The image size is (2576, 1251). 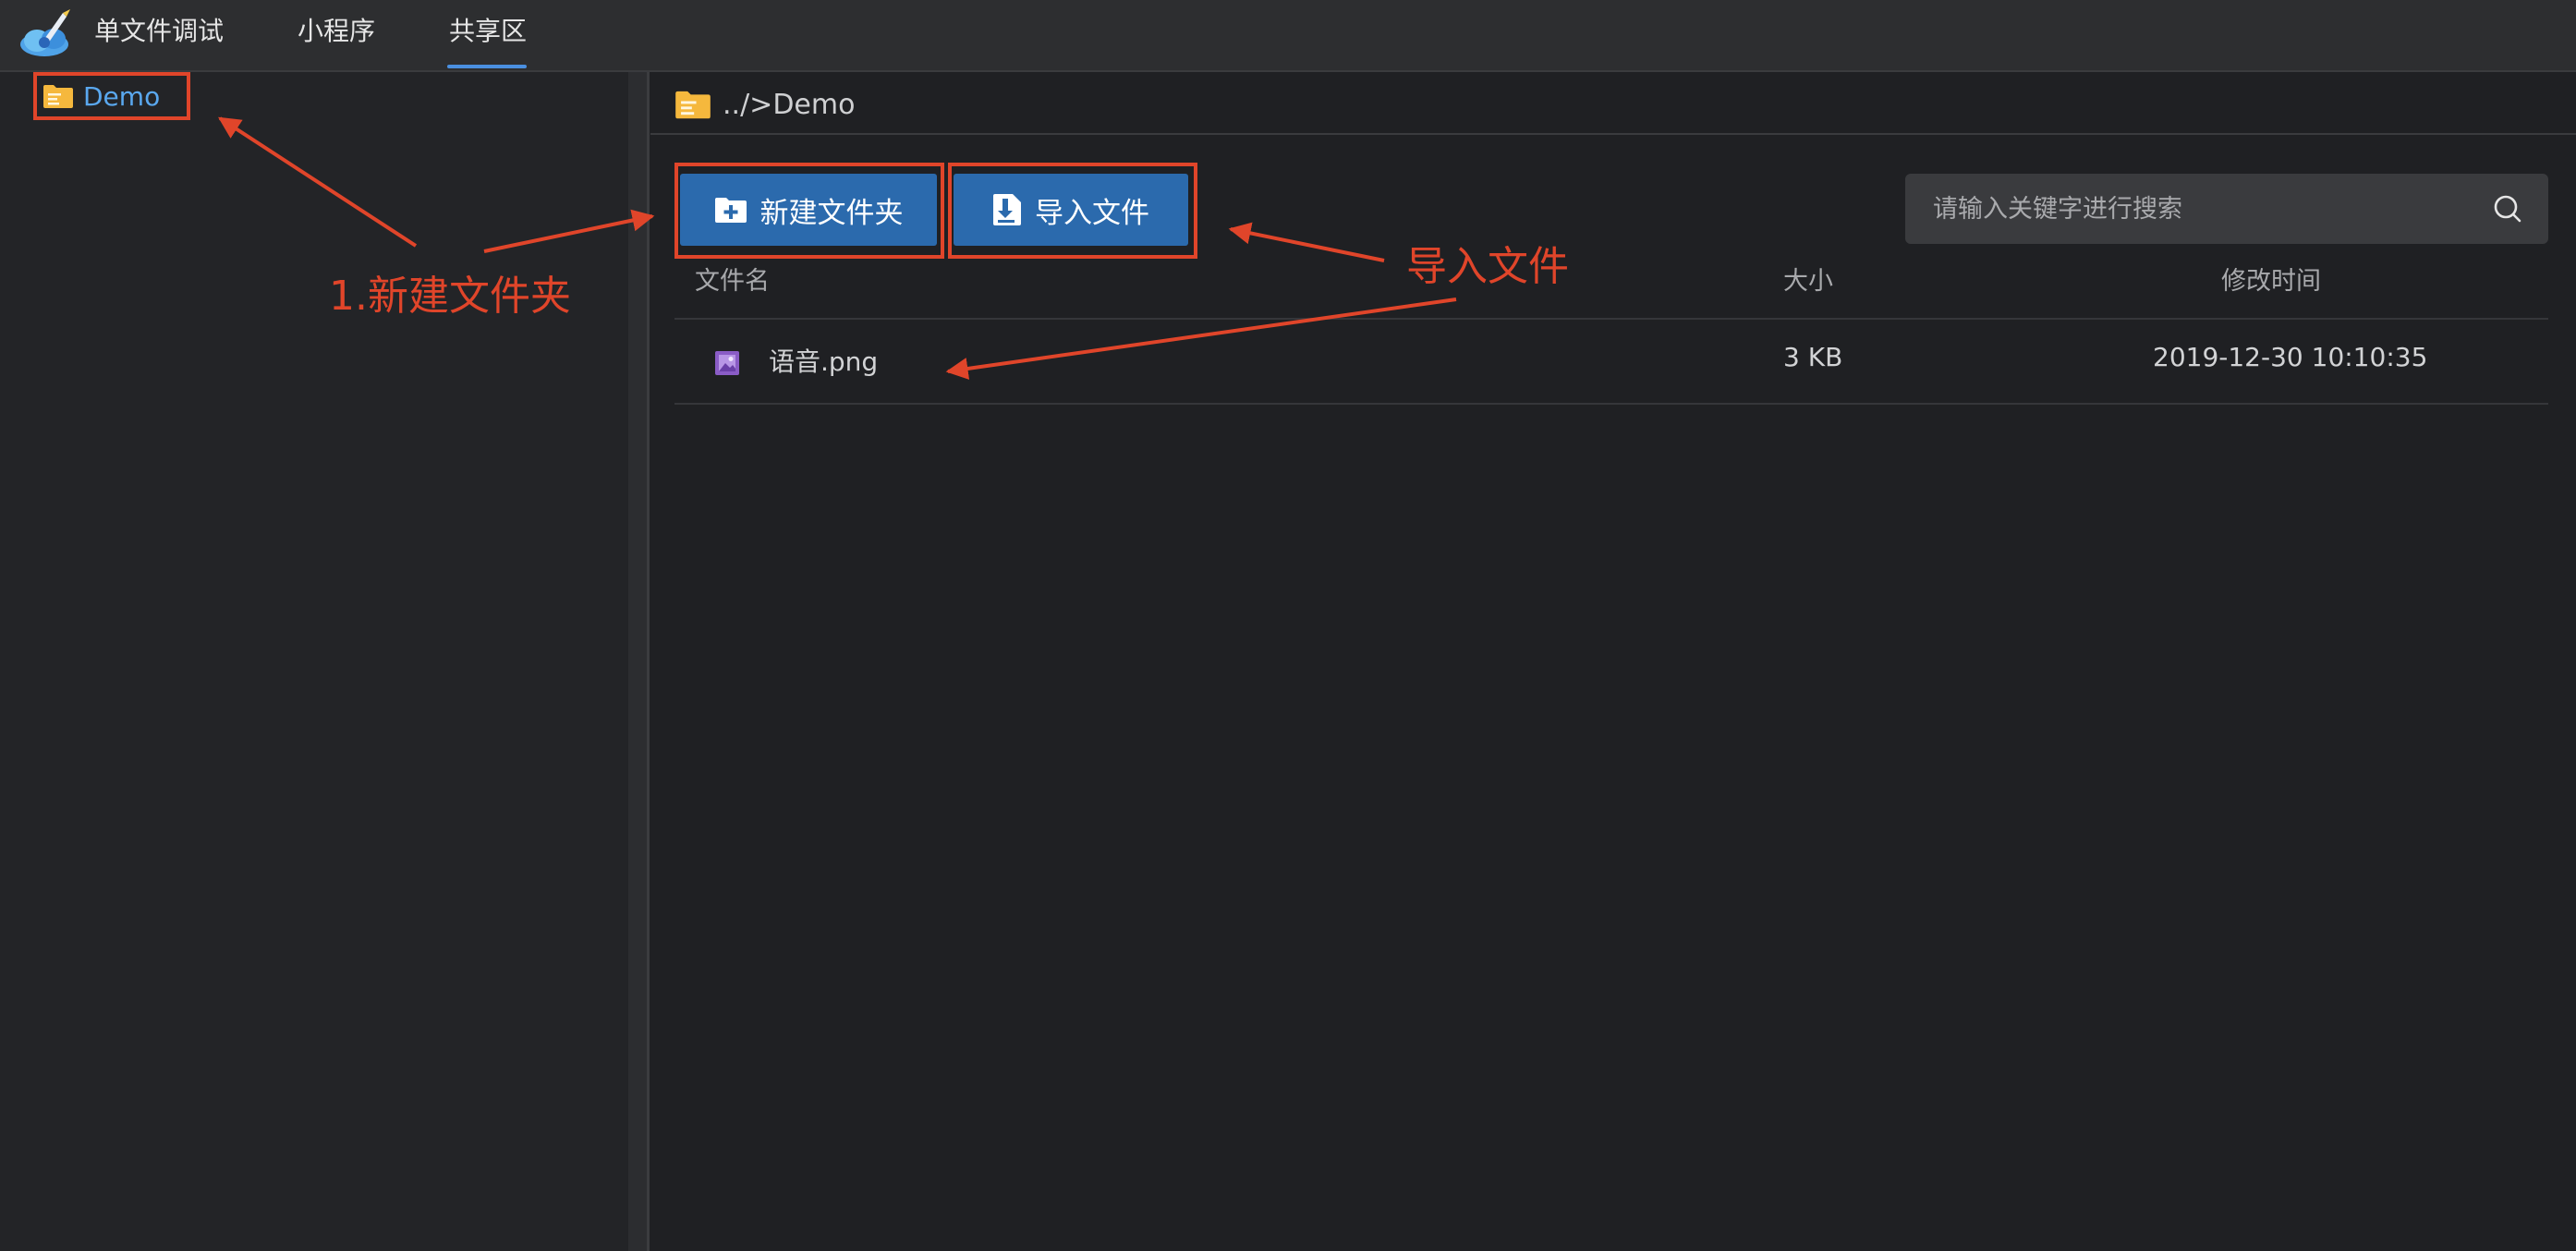 I want to click on column-header-size: 大小, so click(x=1808, y=279).